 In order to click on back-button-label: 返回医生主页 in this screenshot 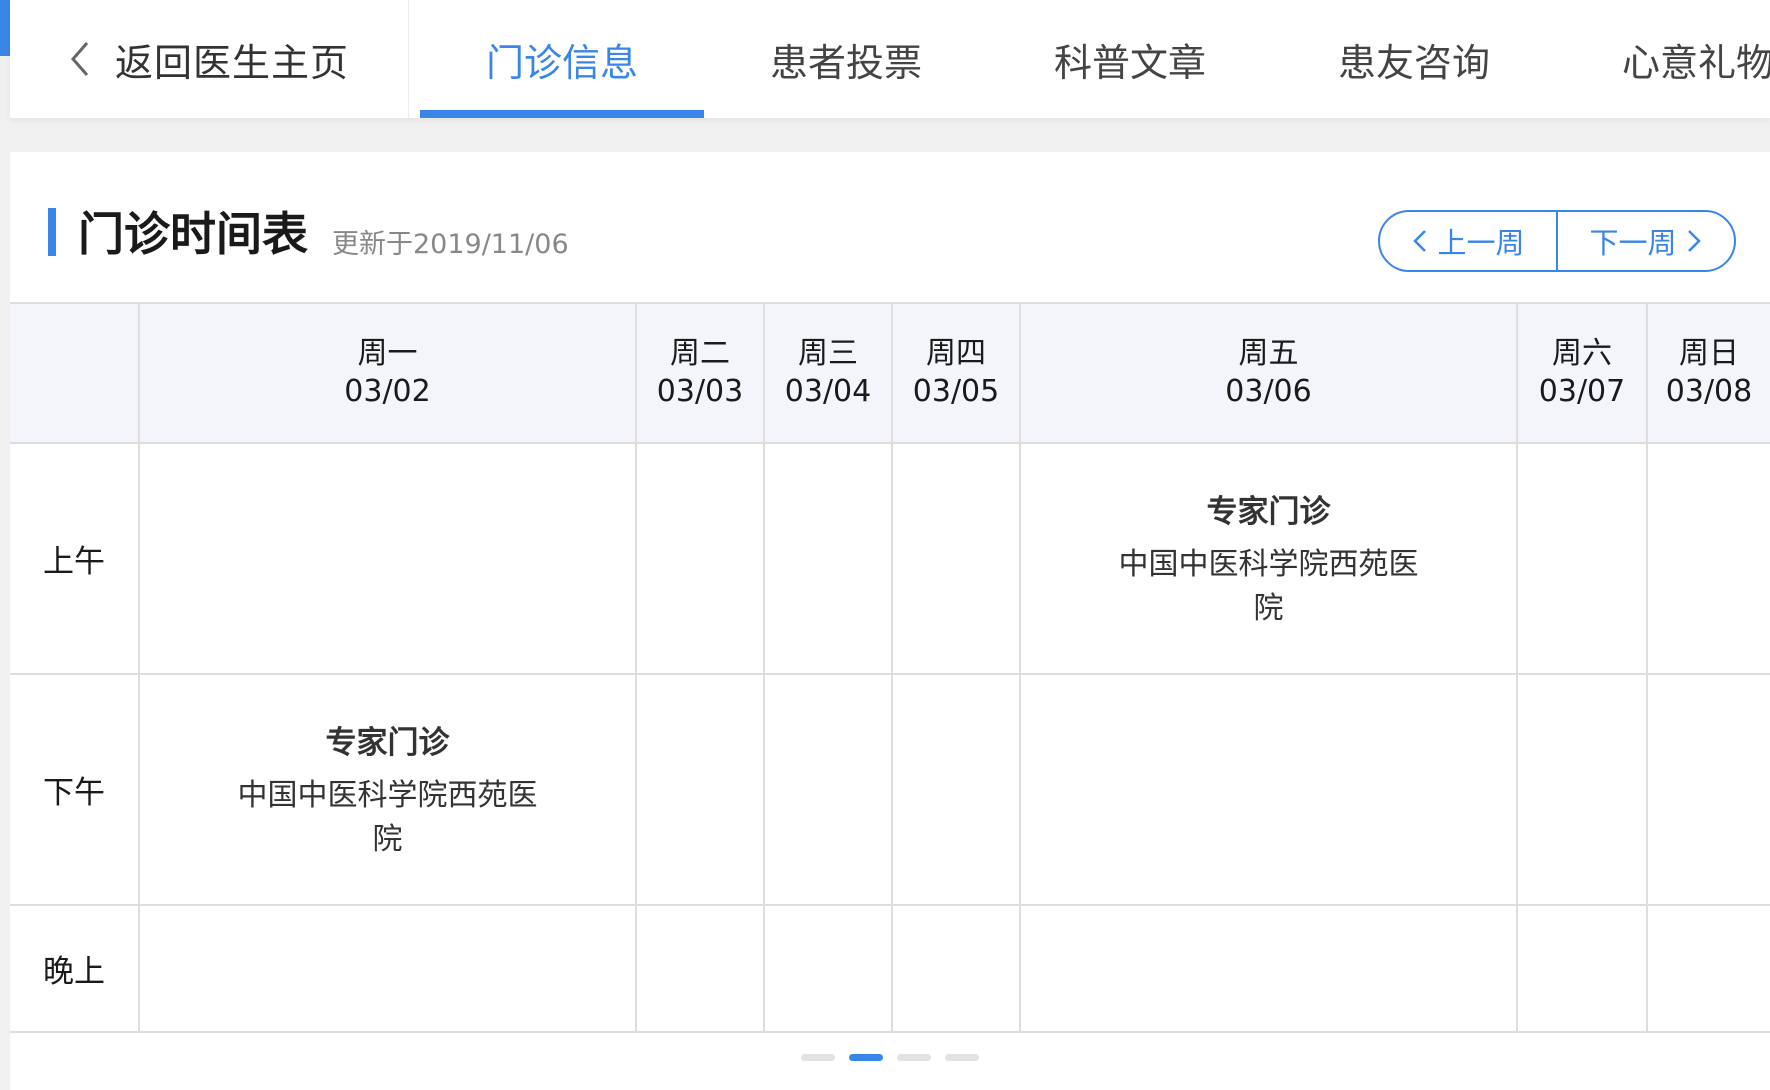, I will do `click(231, 62)`.